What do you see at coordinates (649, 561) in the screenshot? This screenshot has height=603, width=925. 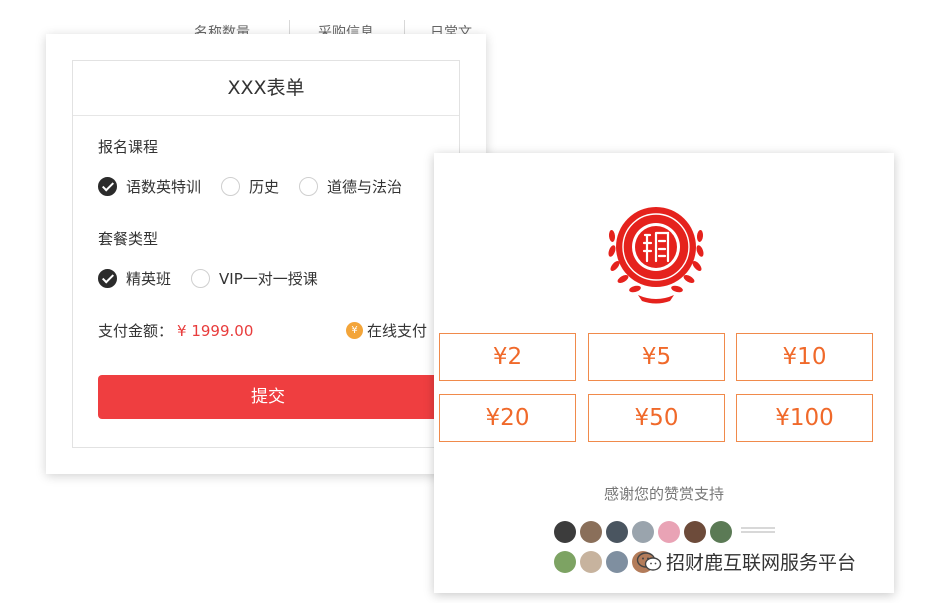 I see `wechat-icon` at bounding box center [649, 561].